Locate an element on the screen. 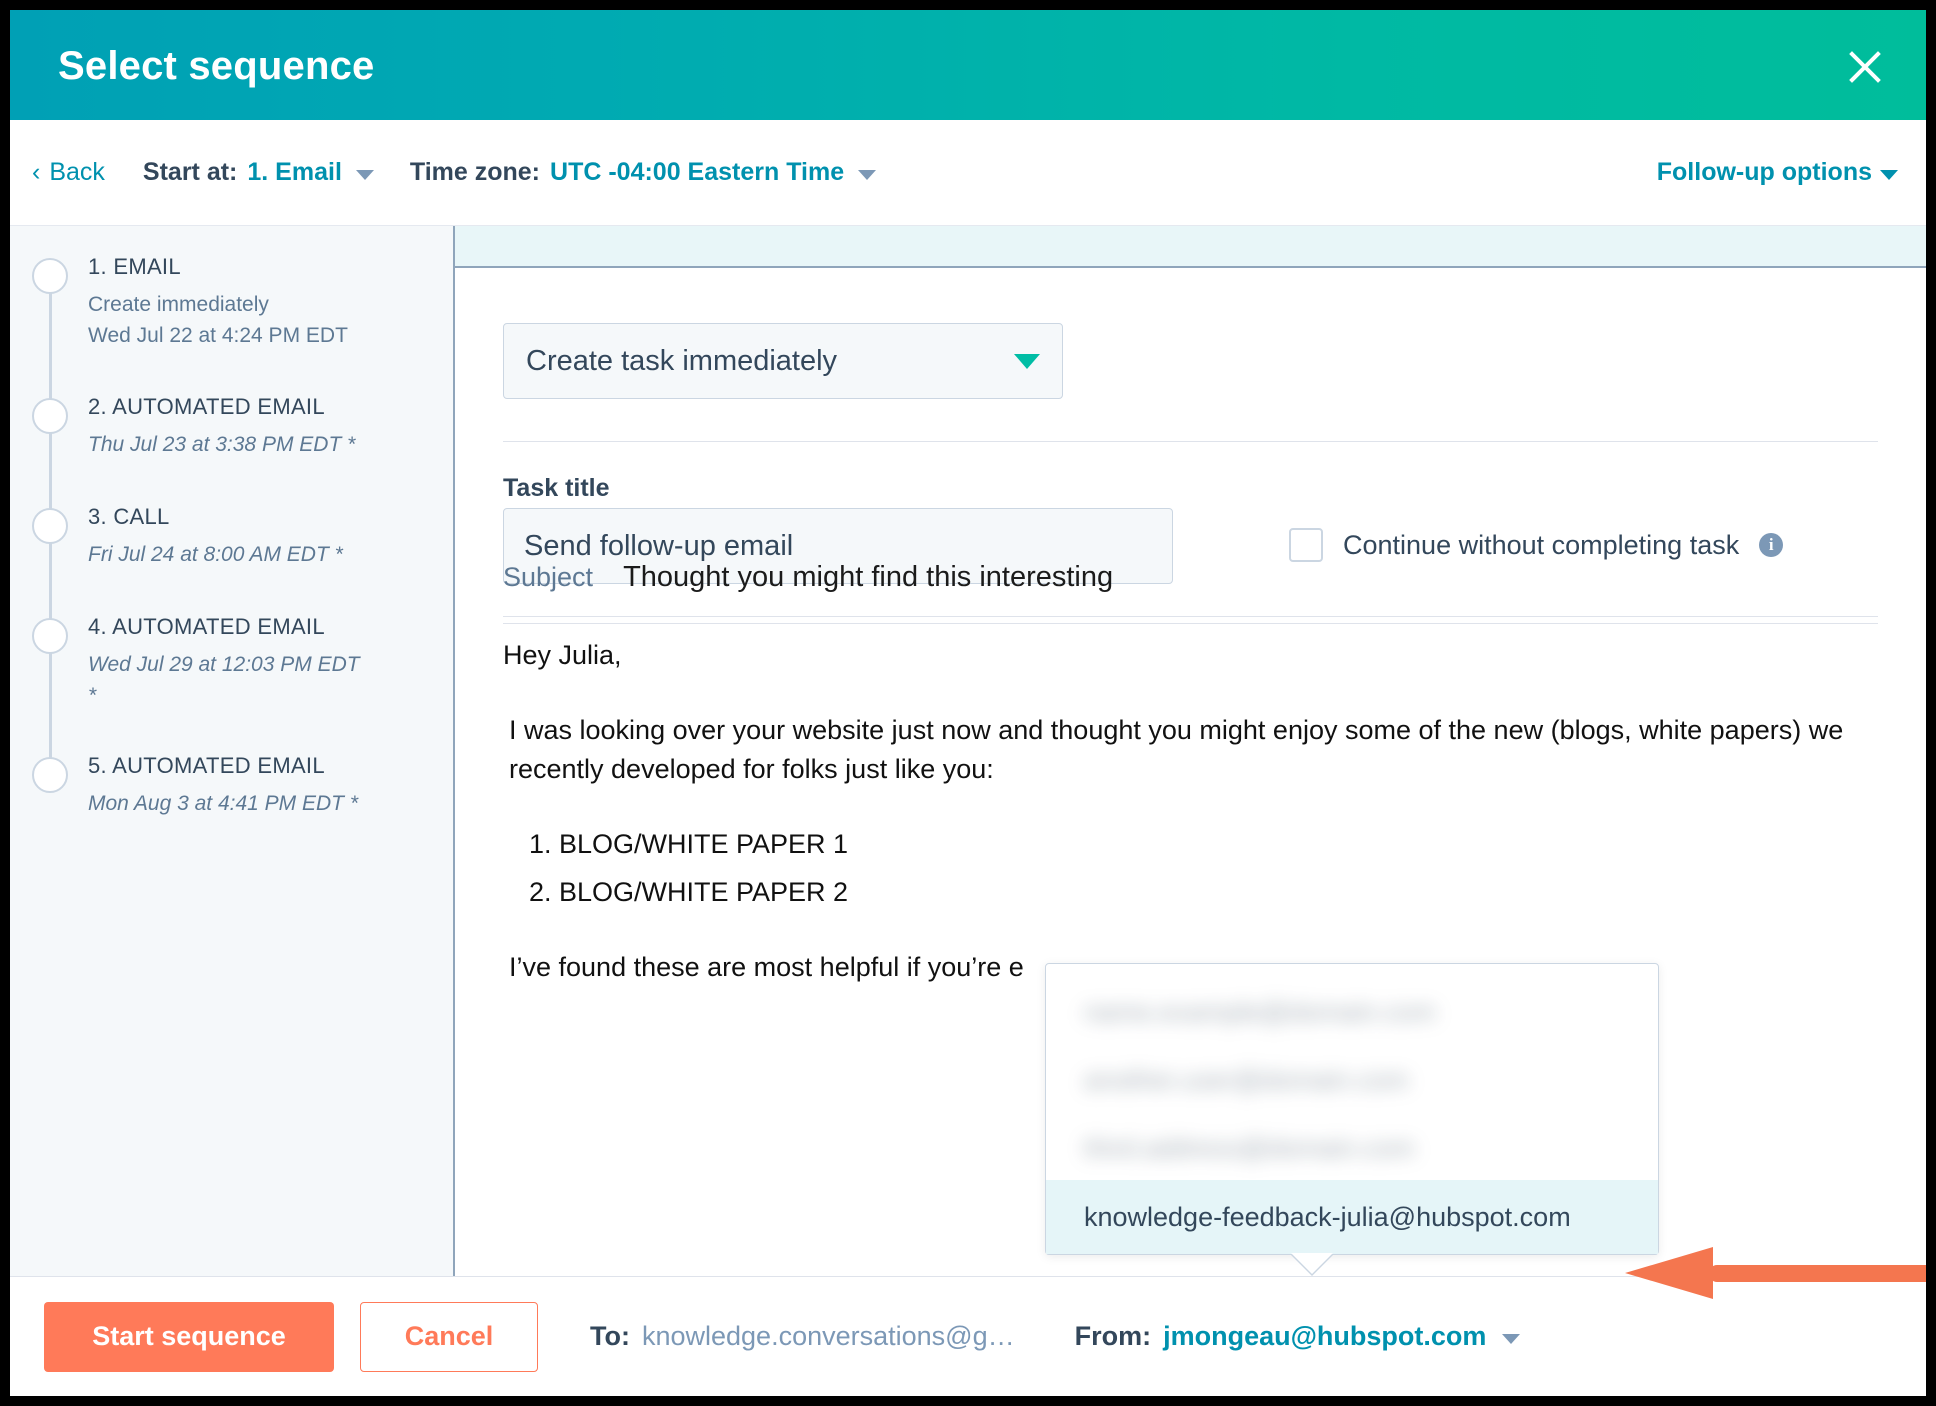 The width and height of the screenshot is (1936, 1406). dropdown-pointer-tail is located at coordinates (1312, 1263).